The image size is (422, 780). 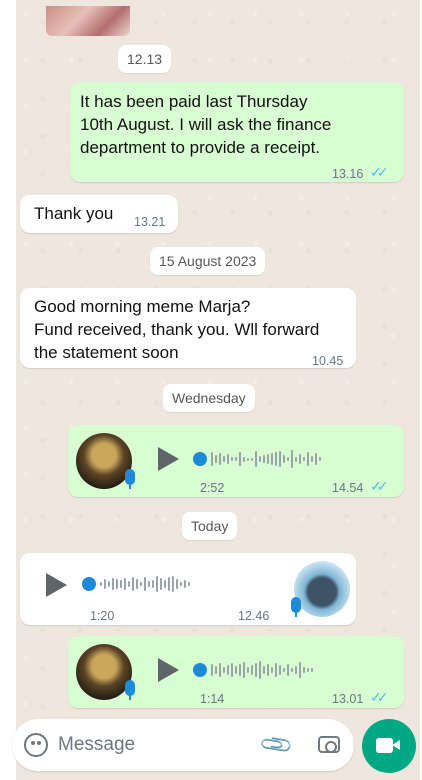 I want to click on outgoing-voice-message: 2:52 14.54 ✓✓, so click(x=236, y=461).